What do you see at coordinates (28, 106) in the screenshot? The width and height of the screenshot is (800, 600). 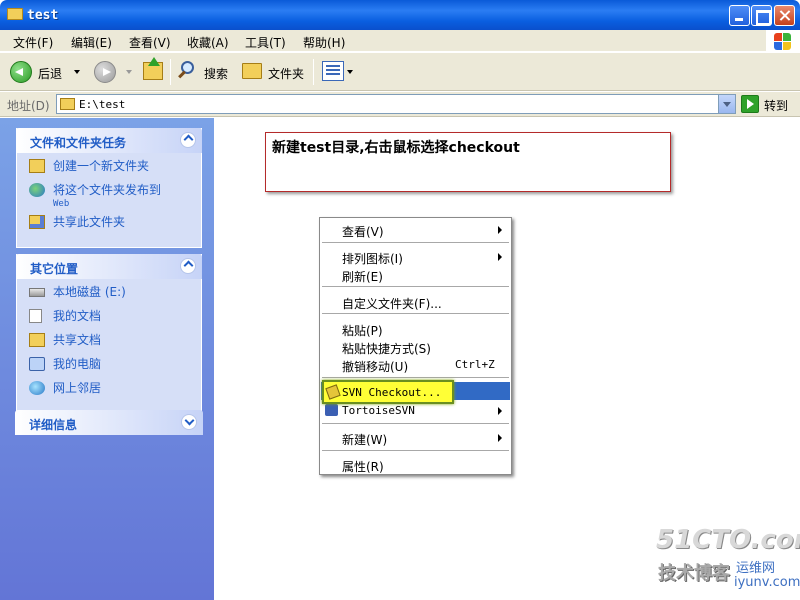 I see `address-label: 地址(D)` at bounding box center [28, 106].